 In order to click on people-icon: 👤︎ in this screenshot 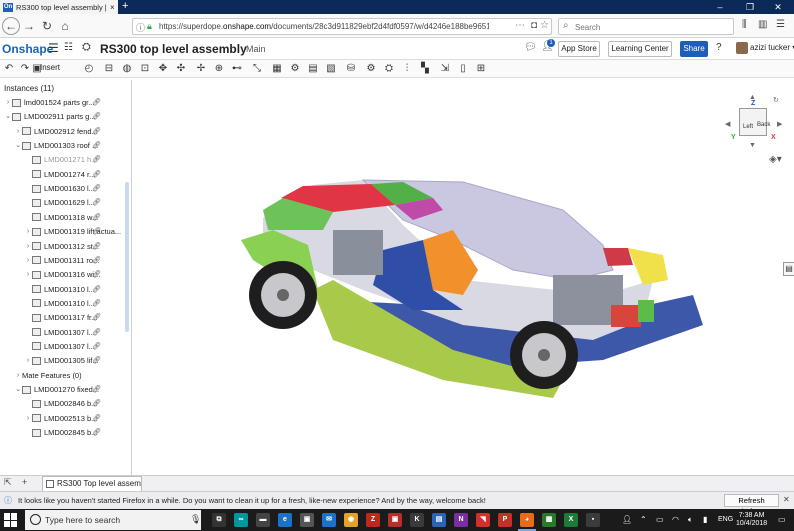, I will do `click(627, 519)`.